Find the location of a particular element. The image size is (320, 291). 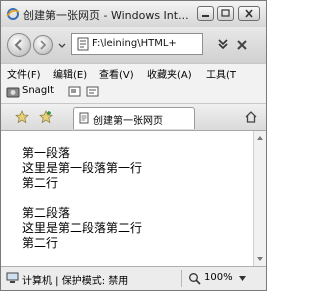

close-button is located at coordinates (249, 13).